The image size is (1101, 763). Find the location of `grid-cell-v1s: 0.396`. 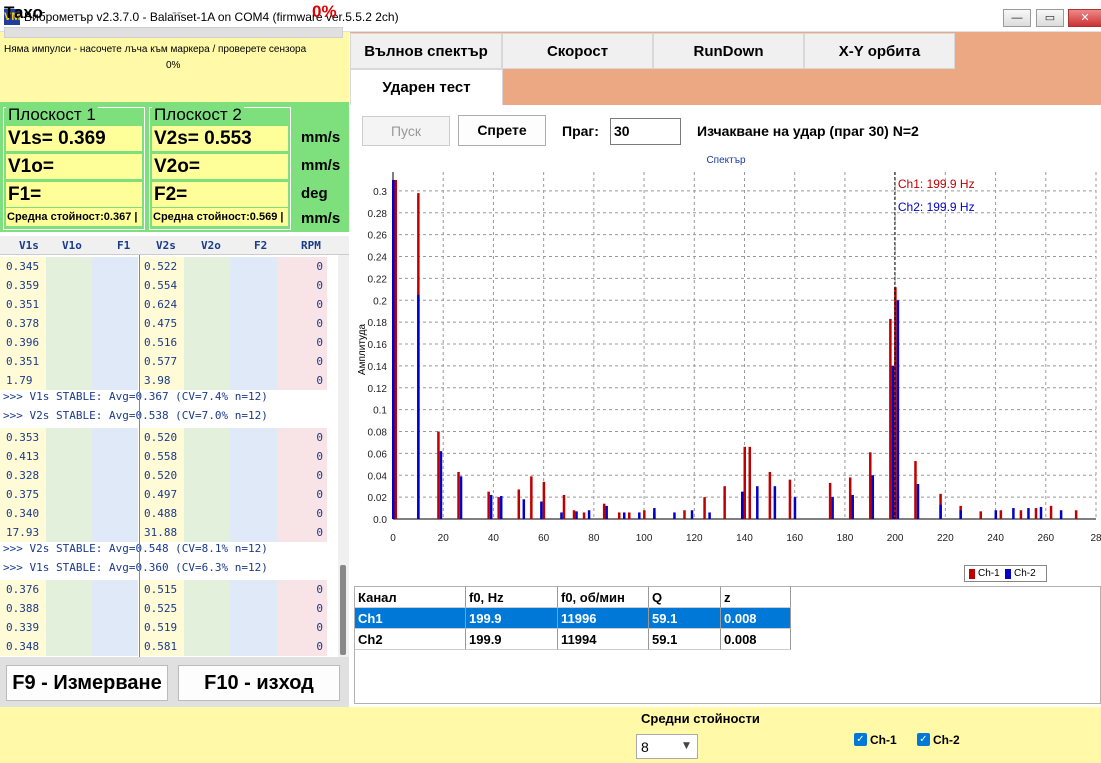

grid-cell-v1s: 0.396 is located at coordinates (23, 342).